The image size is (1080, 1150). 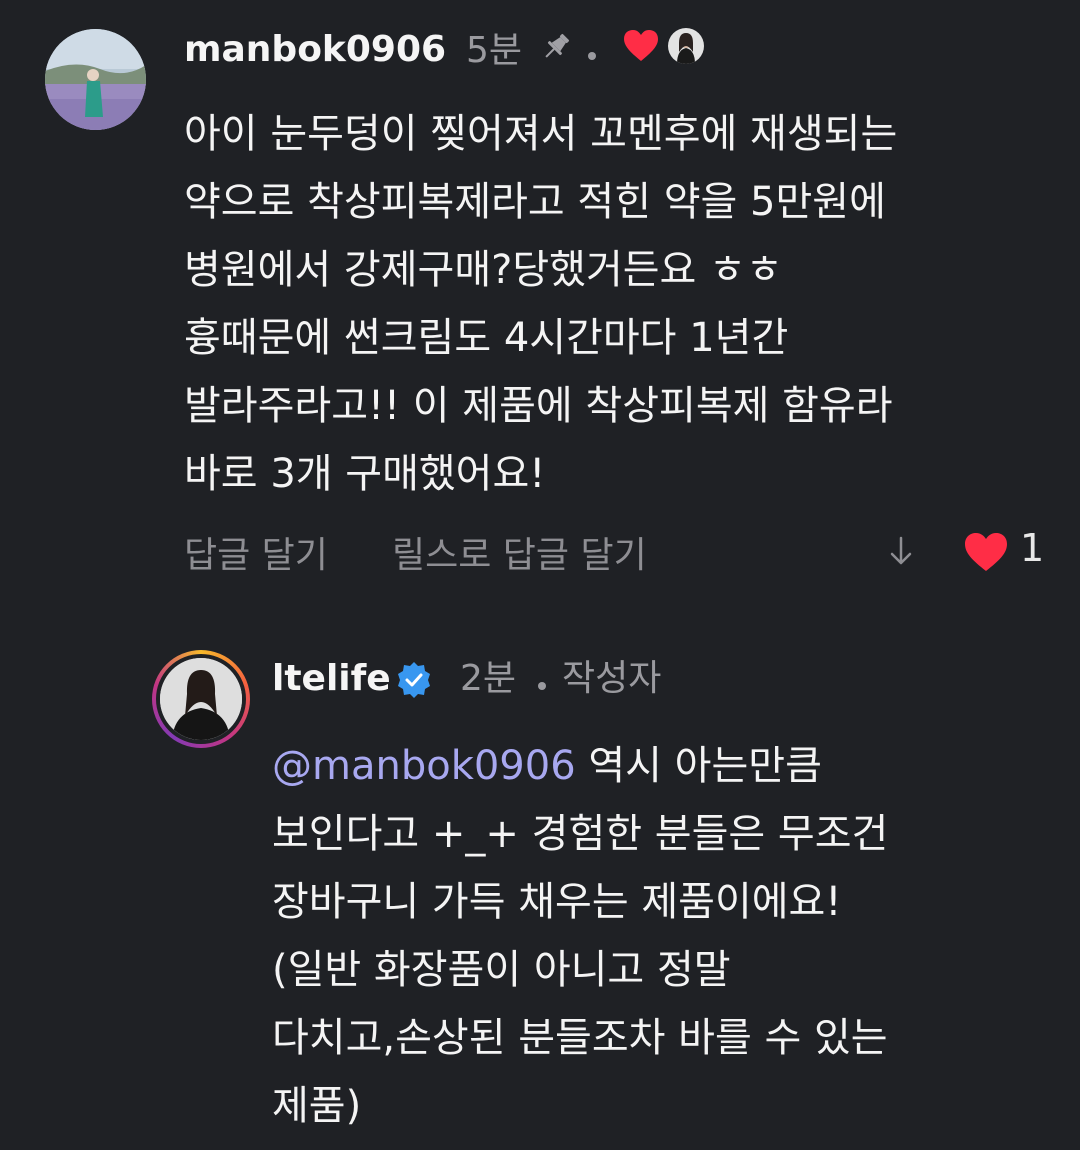 I want to click on reply-line: 제품), so click(x=317, y=1106).